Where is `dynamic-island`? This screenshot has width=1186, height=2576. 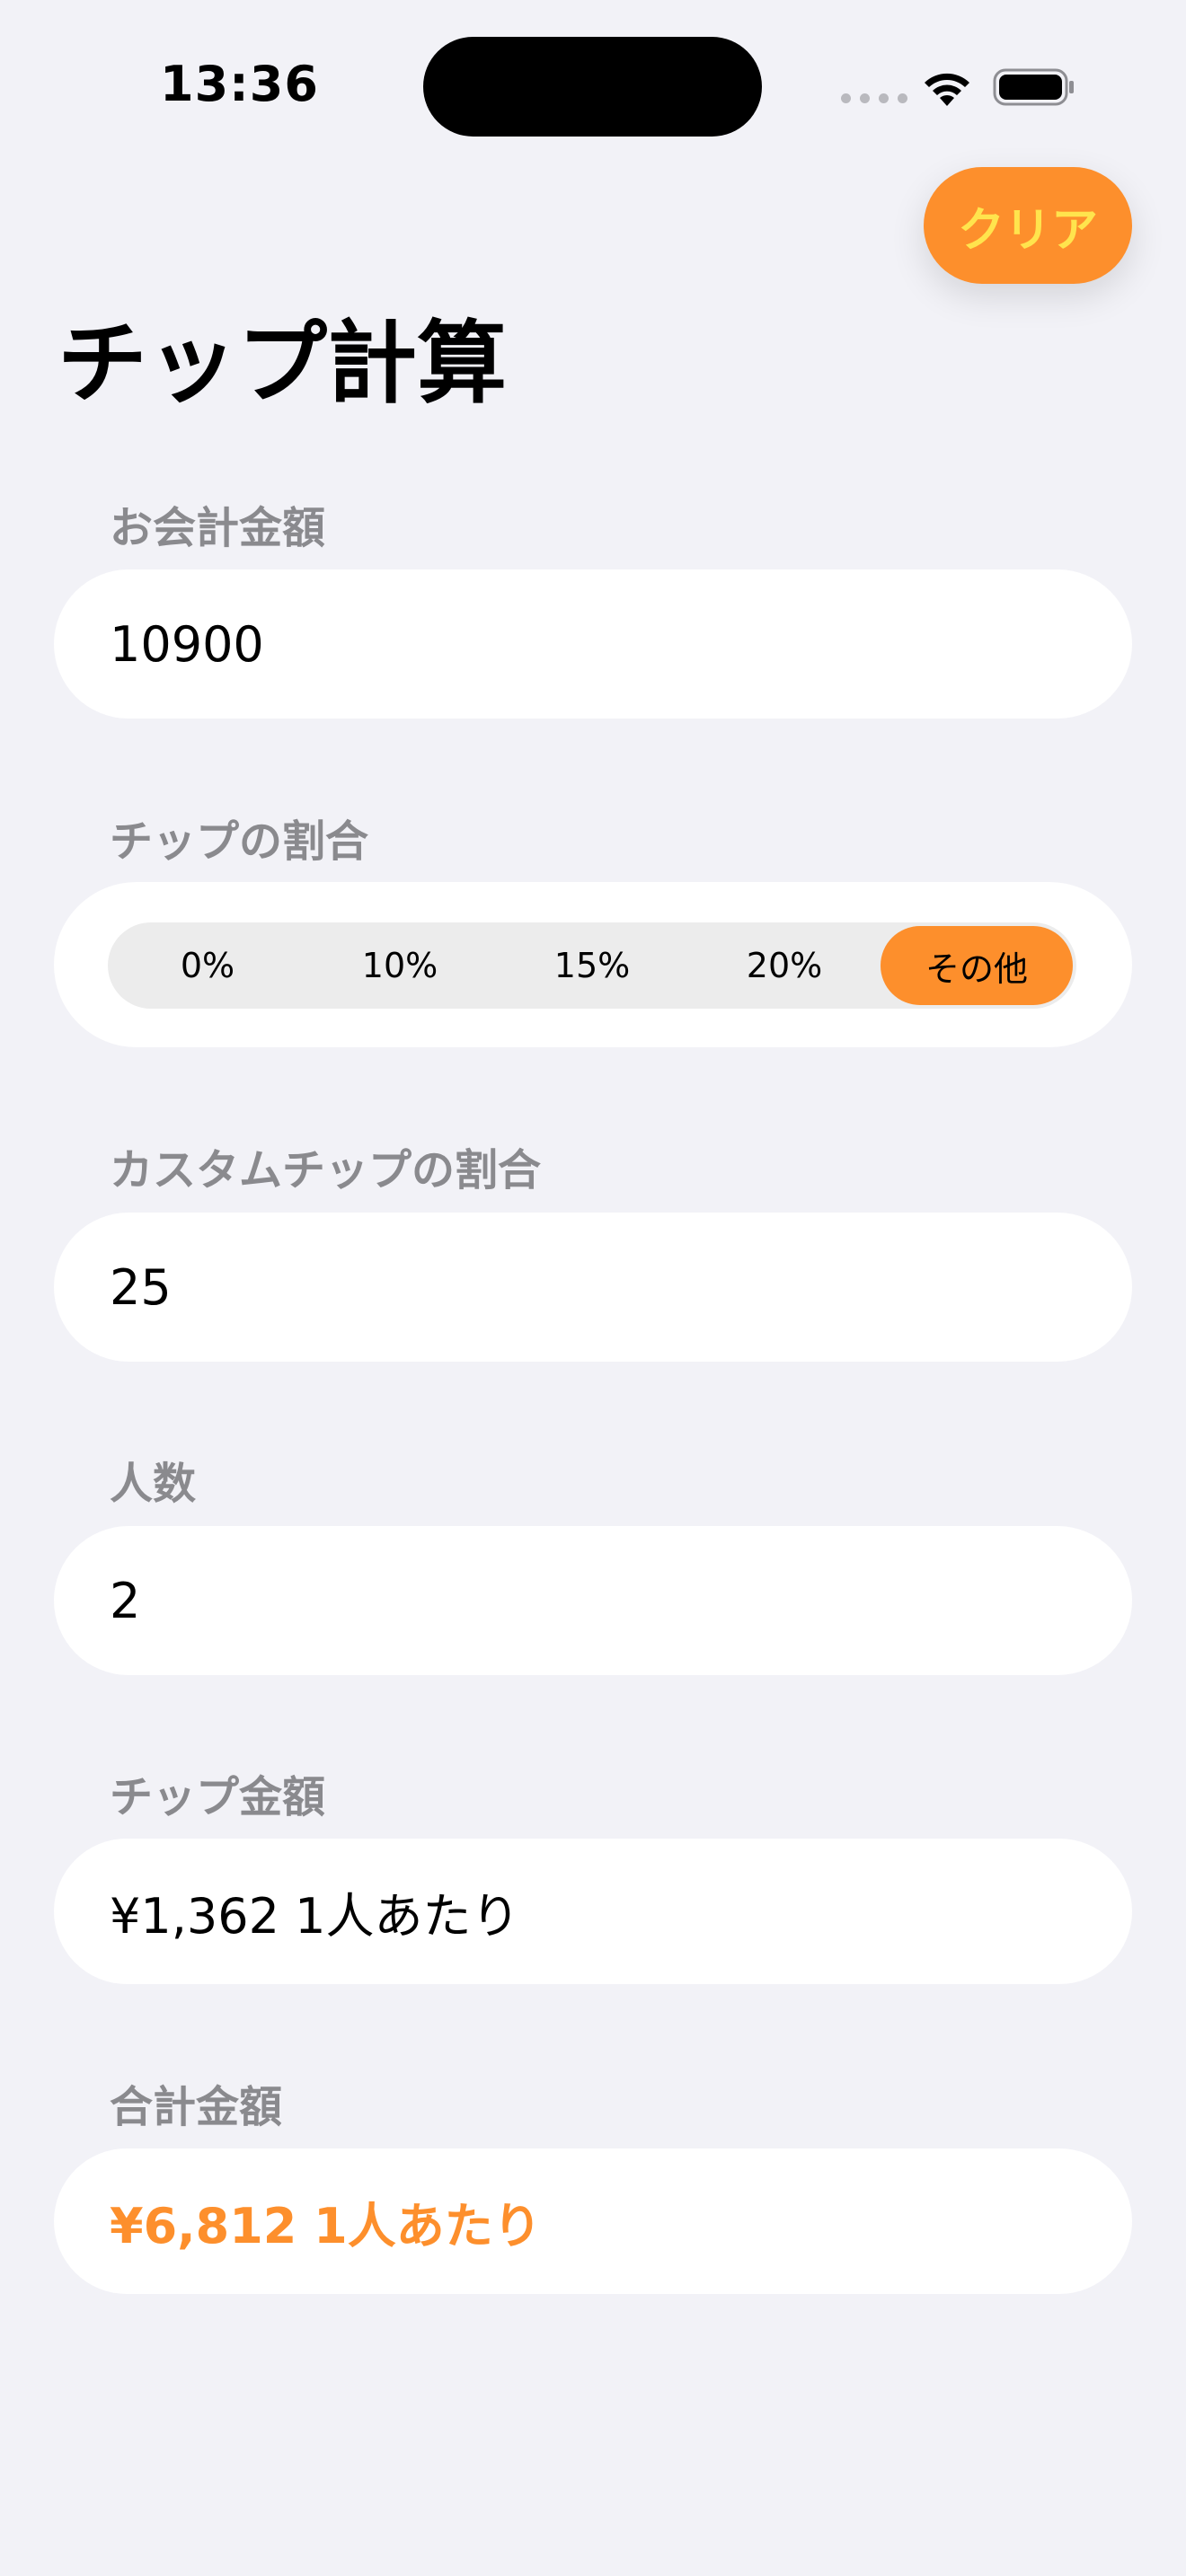 dynamic-island is located at coordinates (592, 87).